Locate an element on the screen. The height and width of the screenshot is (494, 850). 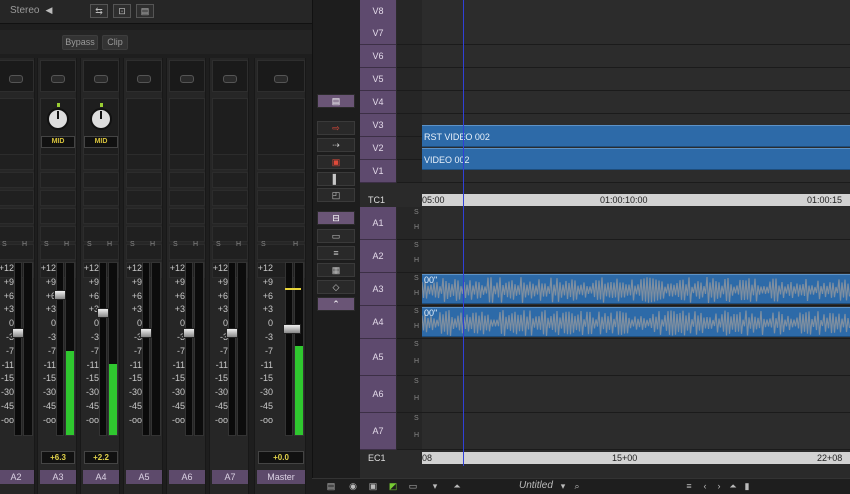
playhead is located at coordinates (463, 233).